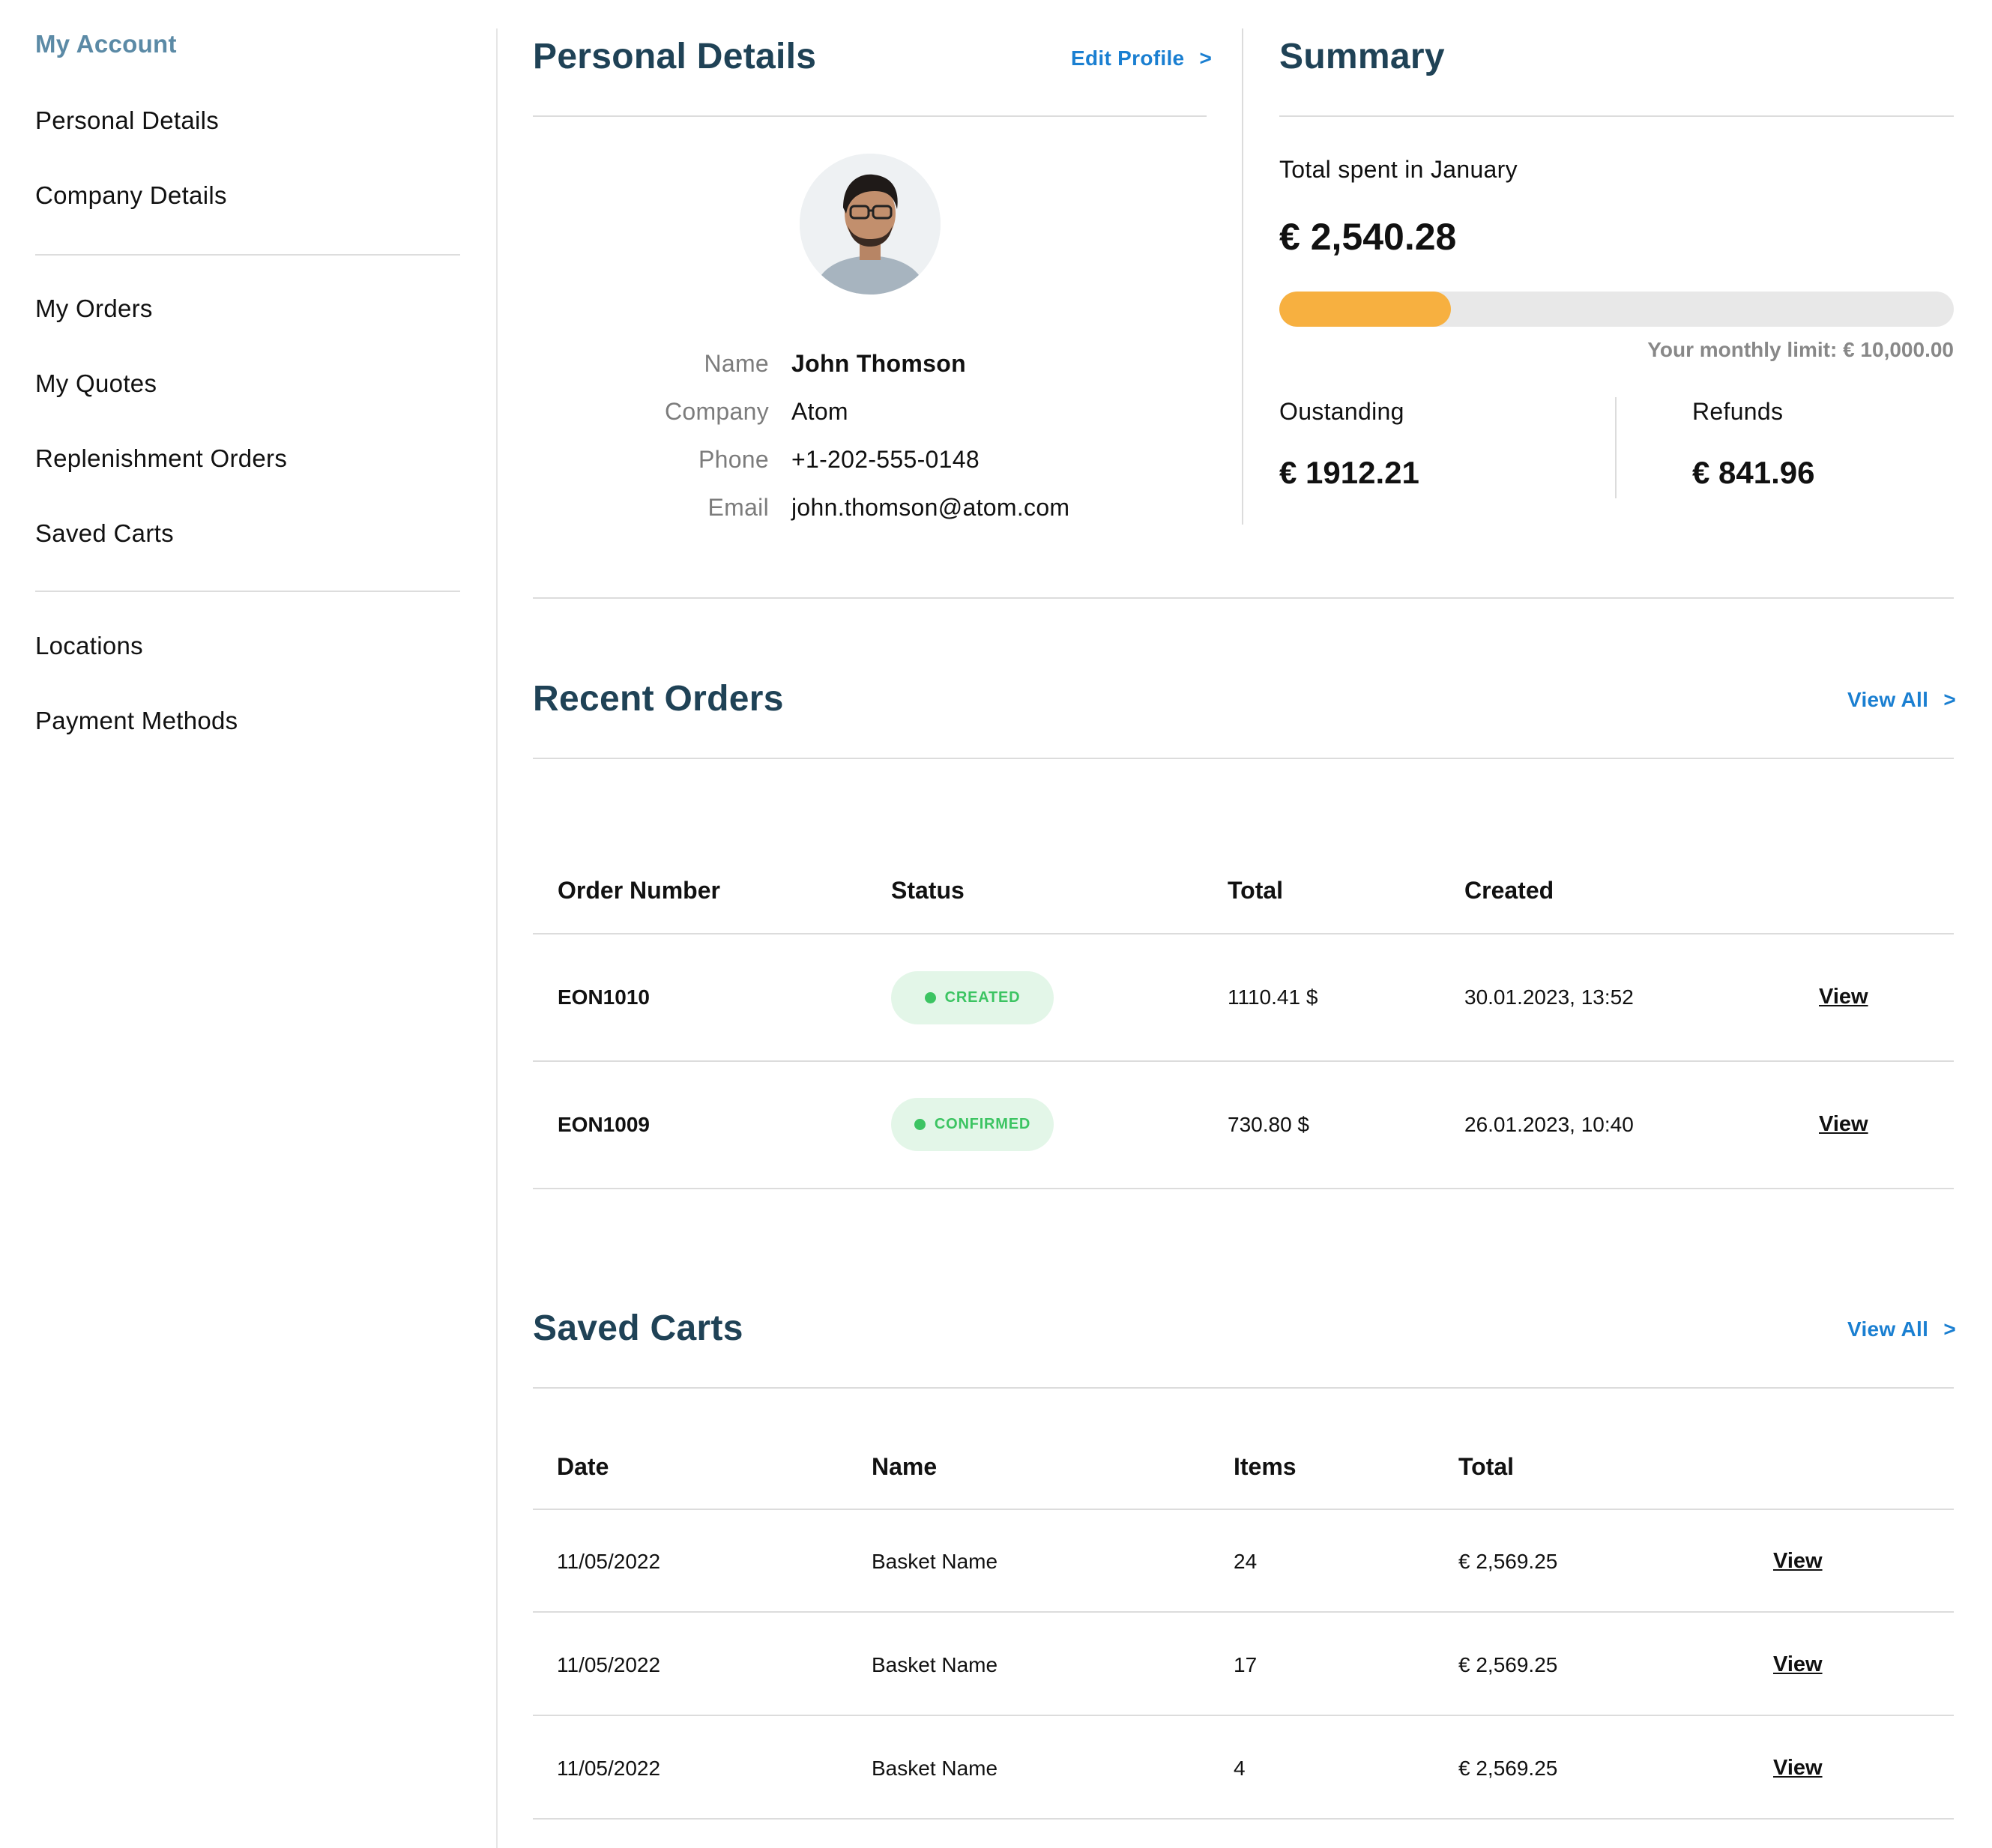 This screenshot has width=1992, height=1848. I want to click on refunds-label: Refunds, so click(1738, 411).